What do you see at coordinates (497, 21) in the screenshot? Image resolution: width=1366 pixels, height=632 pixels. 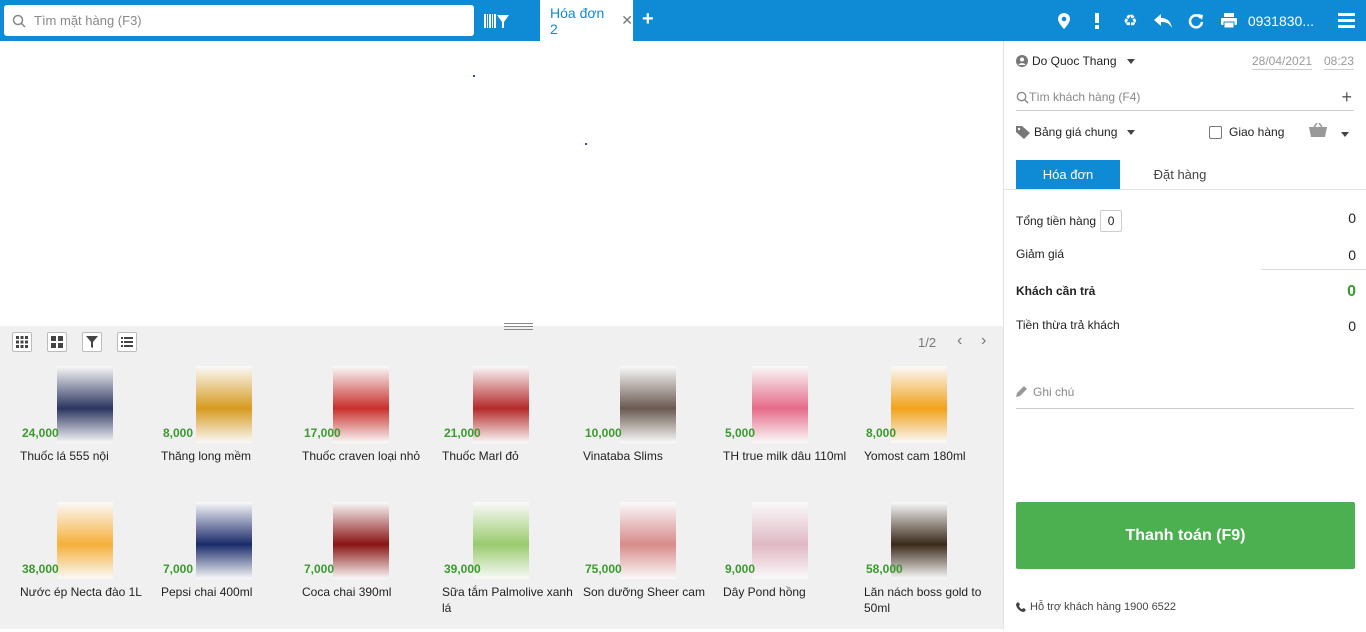 I see `barcode-filter-icon` at bounding box center [497, 21].